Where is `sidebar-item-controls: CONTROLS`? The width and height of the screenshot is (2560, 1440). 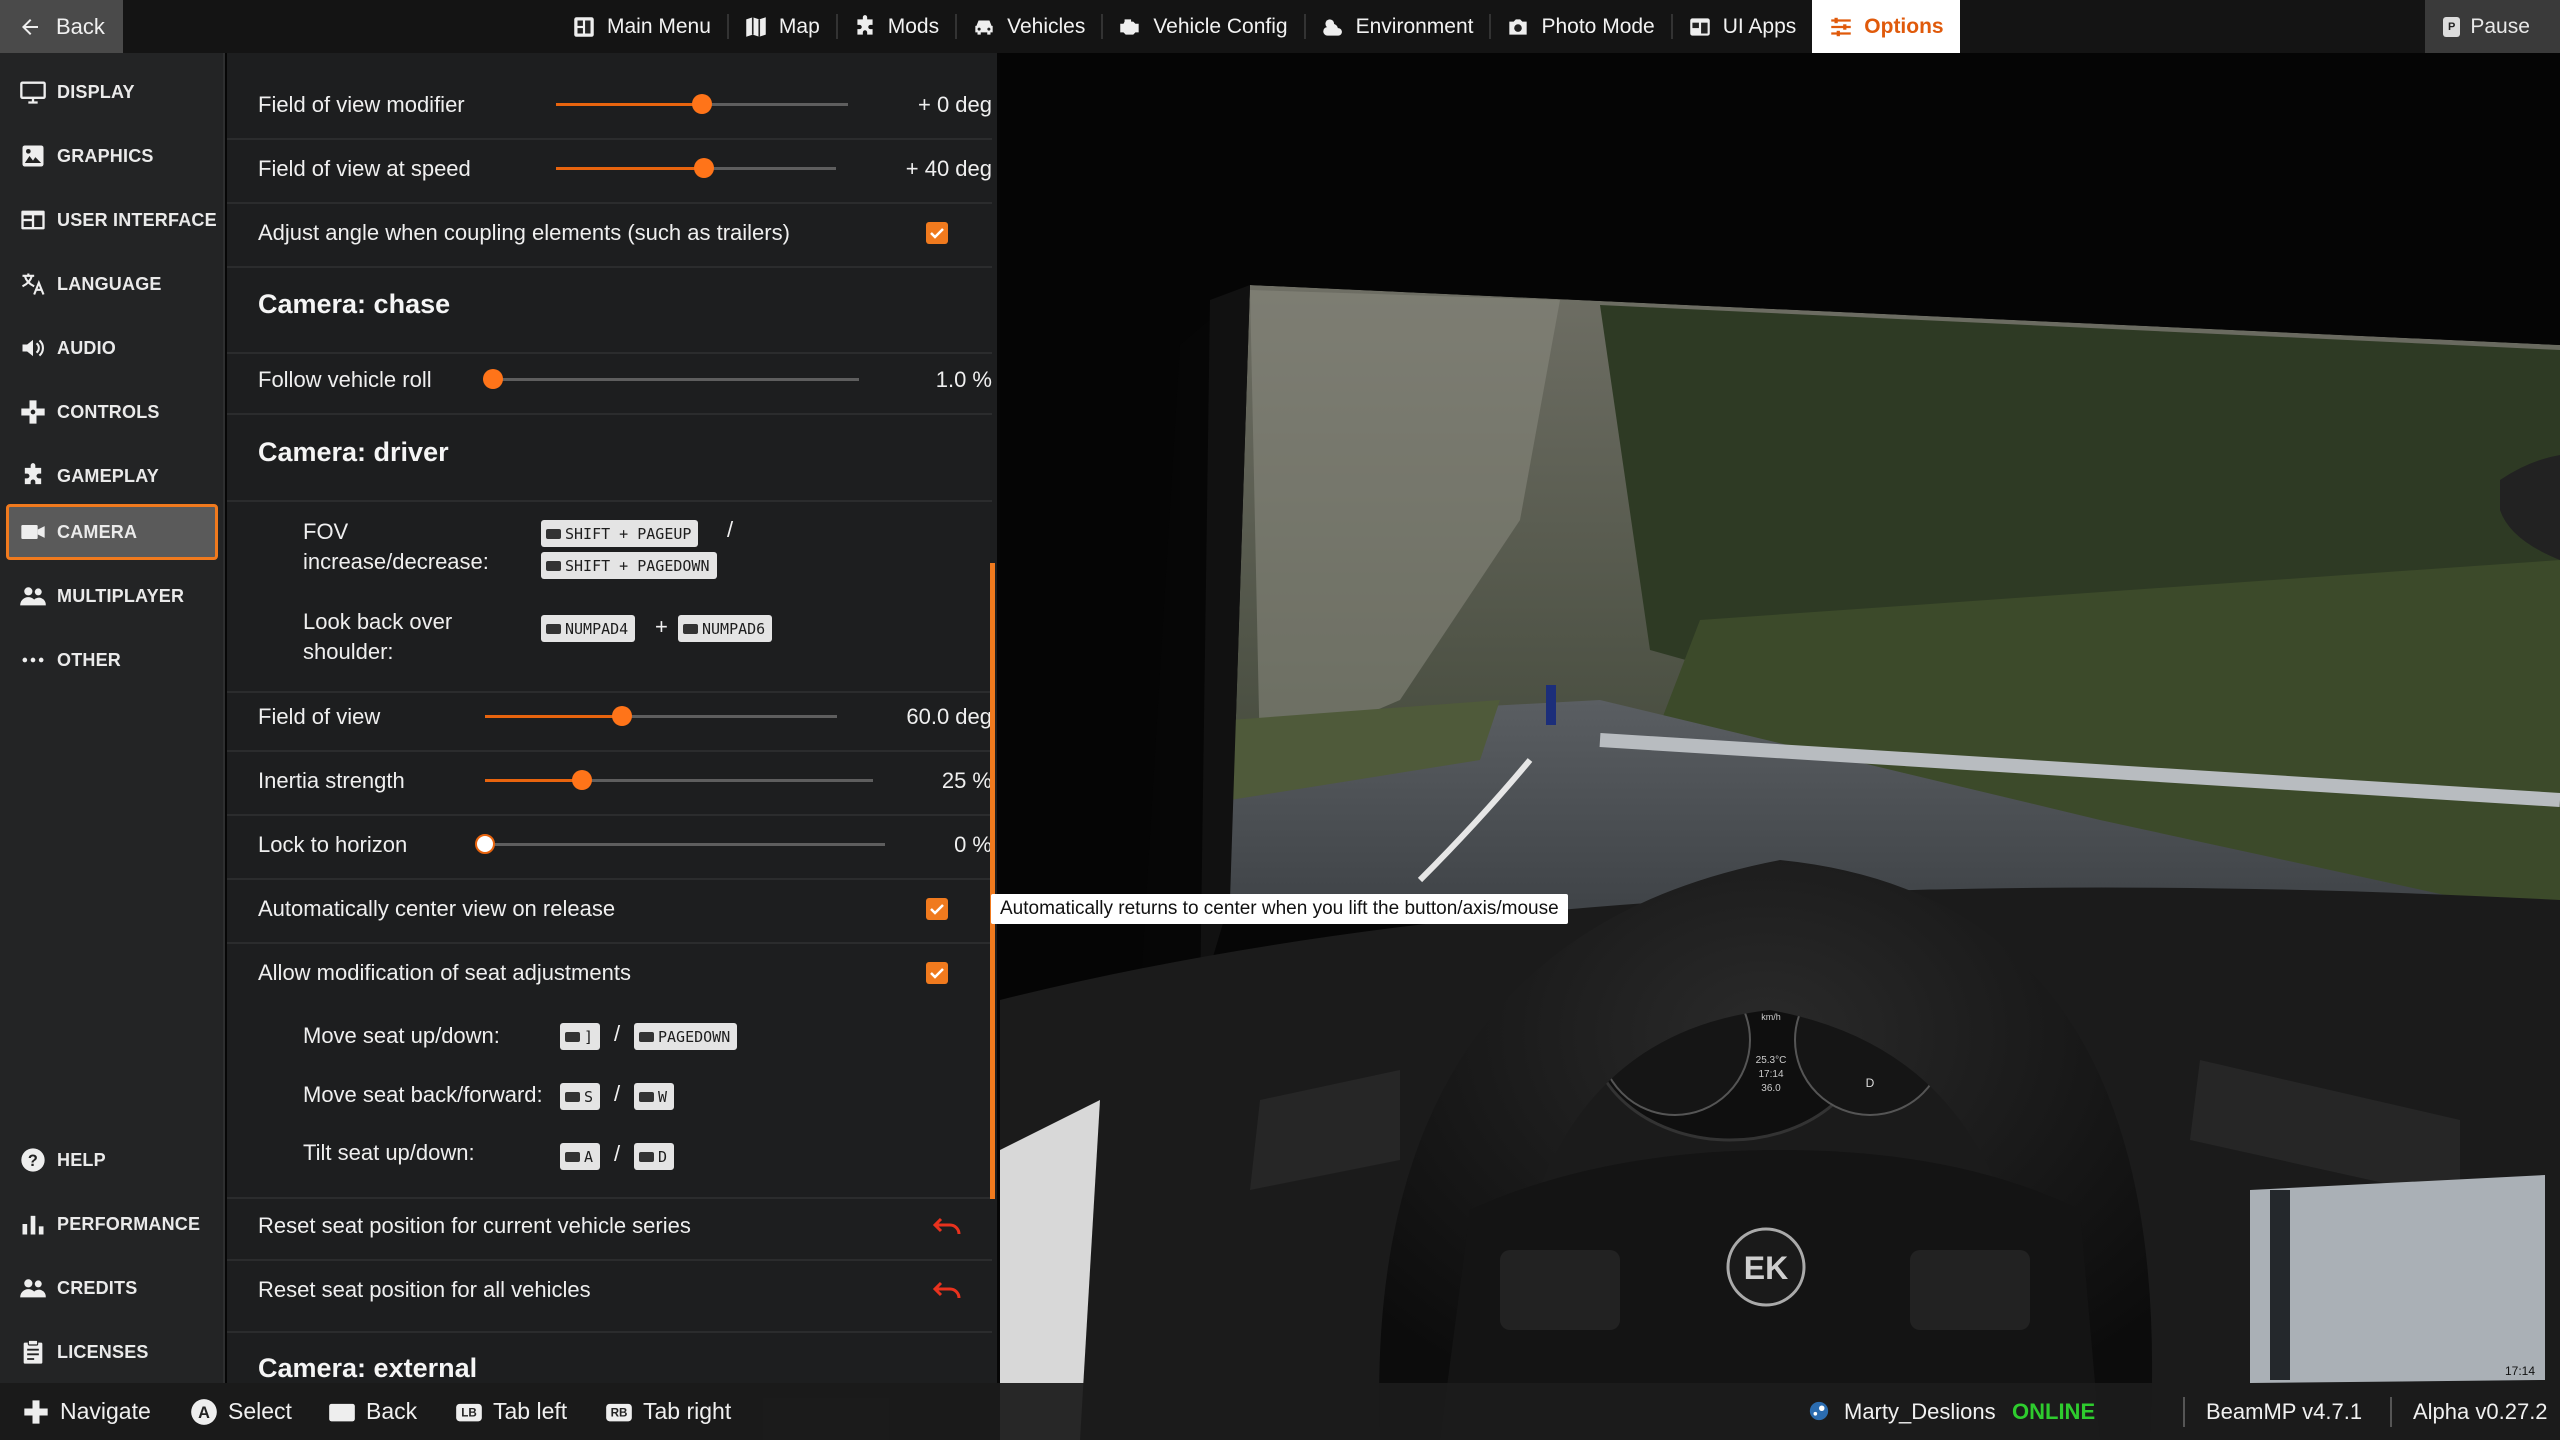
sidebar-item-controls: CONTROLS is located at coordinates (112, 412).